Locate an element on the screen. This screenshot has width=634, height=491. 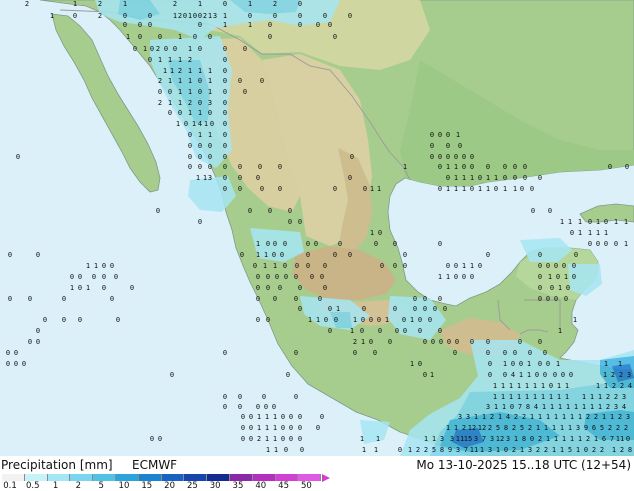
grid-value: 8 is located at coordinates (524, 439).